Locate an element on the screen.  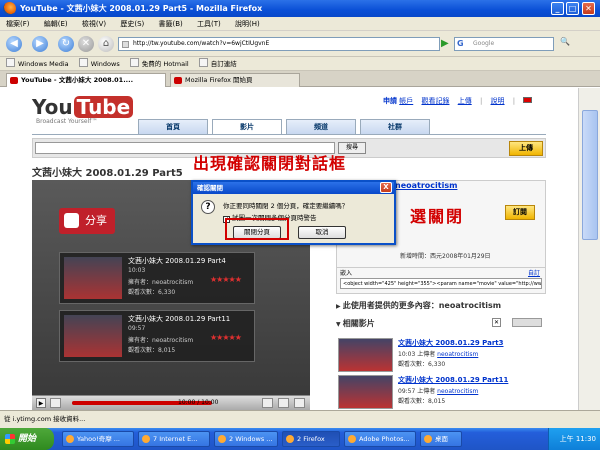
tab-channels: 頻道 is located at coordinates (321, 126).